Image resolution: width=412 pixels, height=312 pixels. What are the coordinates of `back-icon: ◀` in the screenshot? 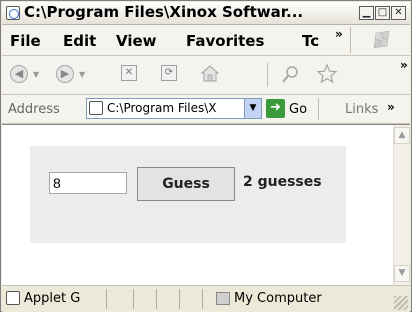 It's located at (19, 74).